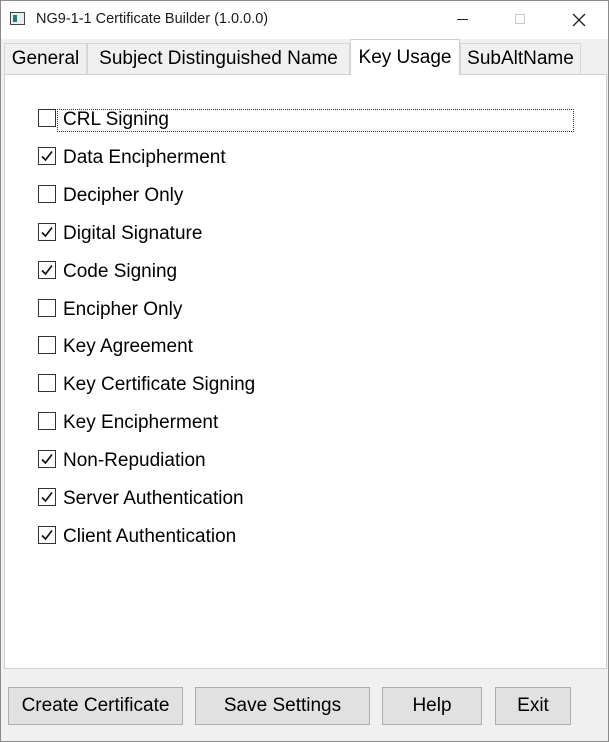 Image resolution: width=609 pixels, height=742 pixels. Describe the element at coordinates (432, 706) in the screenshot. I see `help-button: Help` at that location.